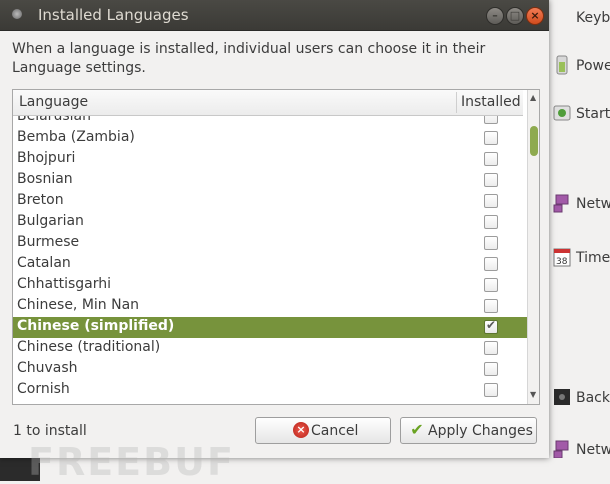 The height and width of the screenshot is (484, 610). I want to click on titlebar: Installed Languages – □ ×, so click(274, 15).